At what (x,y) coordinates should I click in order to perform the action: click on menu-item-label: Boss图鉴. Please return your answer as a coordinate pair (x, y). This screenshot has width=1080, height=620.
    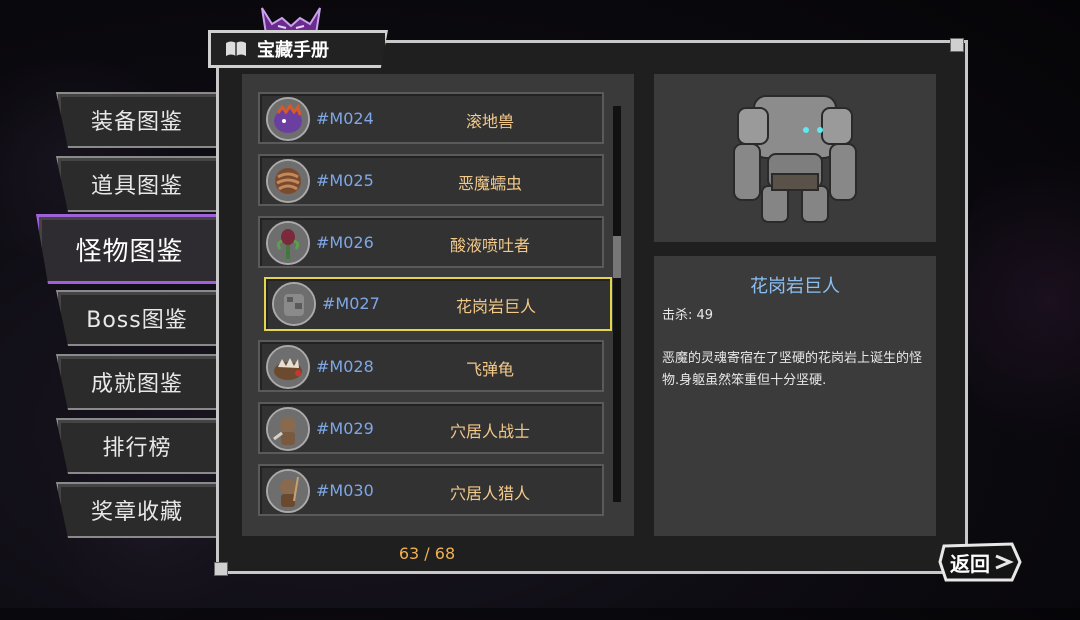
    Looking at the image, I should click on (137, 320).